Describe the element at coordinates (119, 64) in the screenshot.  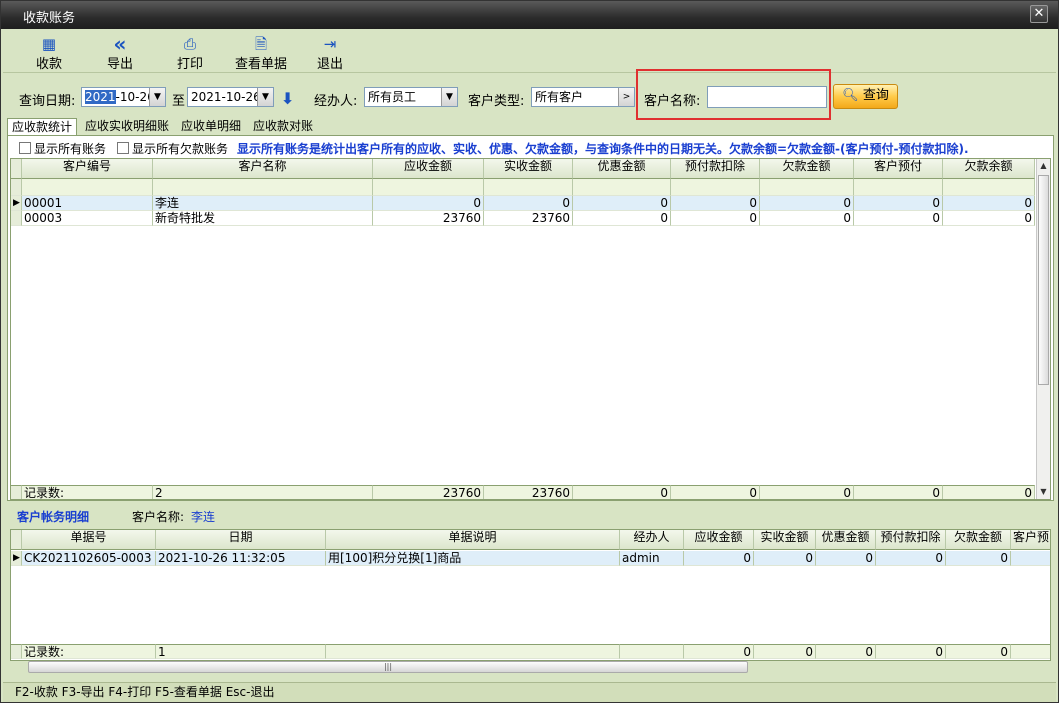
I see `export-label: 导出` at that location.